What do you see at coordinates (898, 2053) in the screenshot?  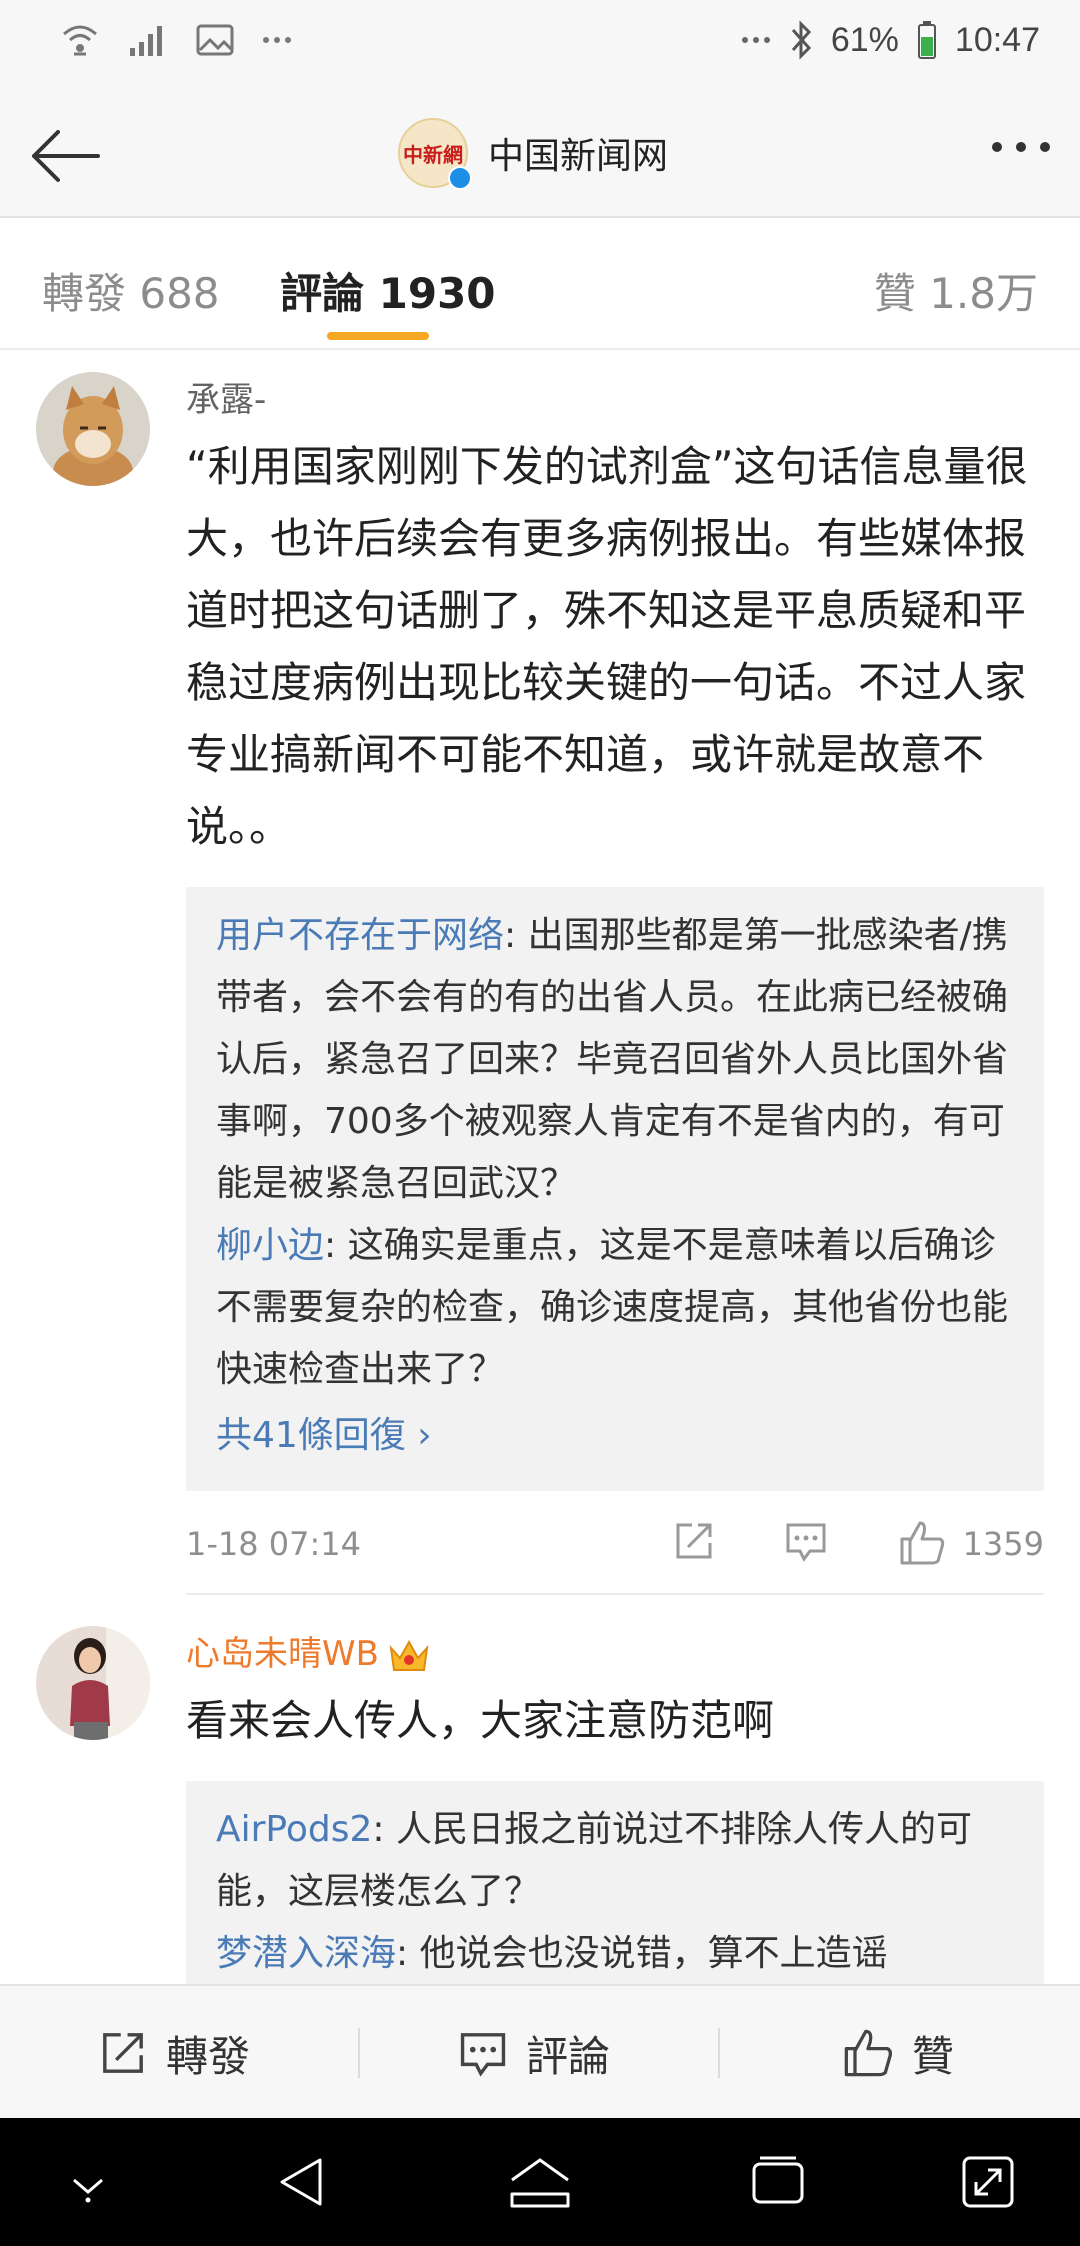 I see `like-button: 贊` at bounding box center [898, 2053].